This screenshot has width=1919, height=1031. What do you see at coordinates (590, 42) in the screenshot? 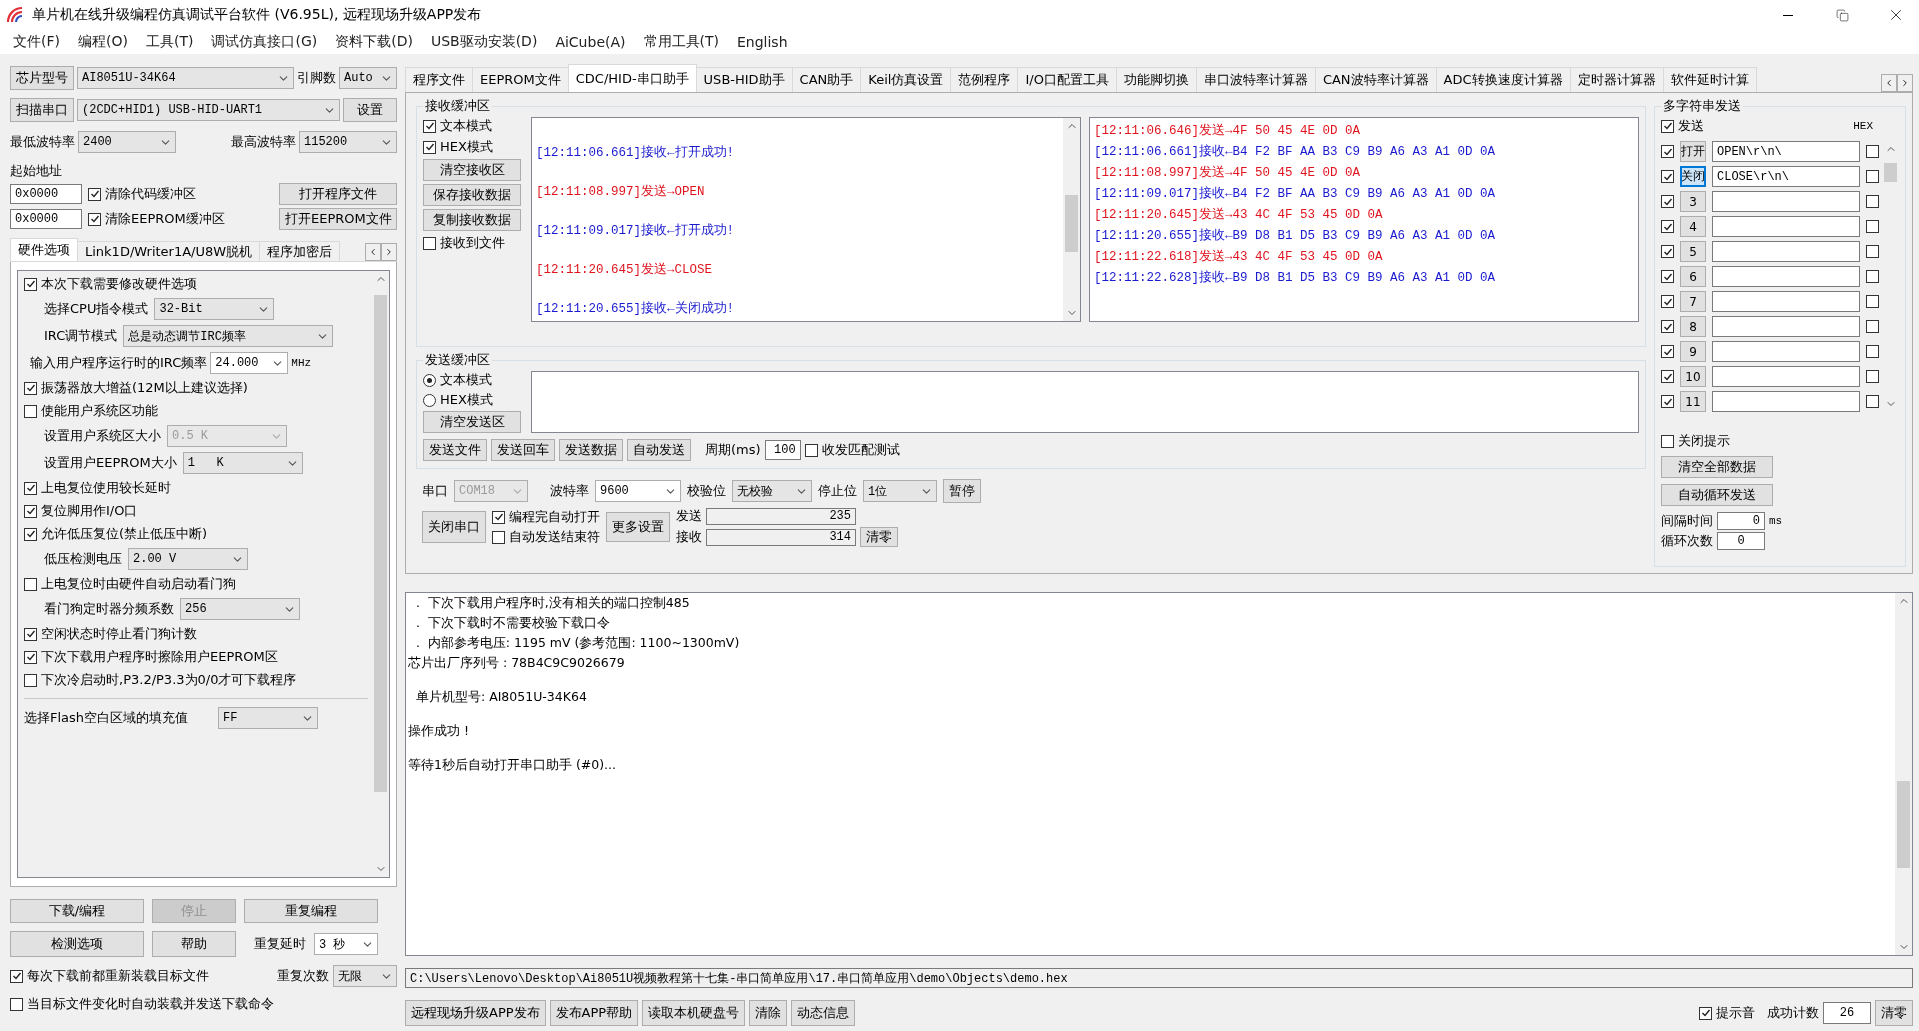
I see `menu-item: AiCube(A)` at bounding box center [590, 42].